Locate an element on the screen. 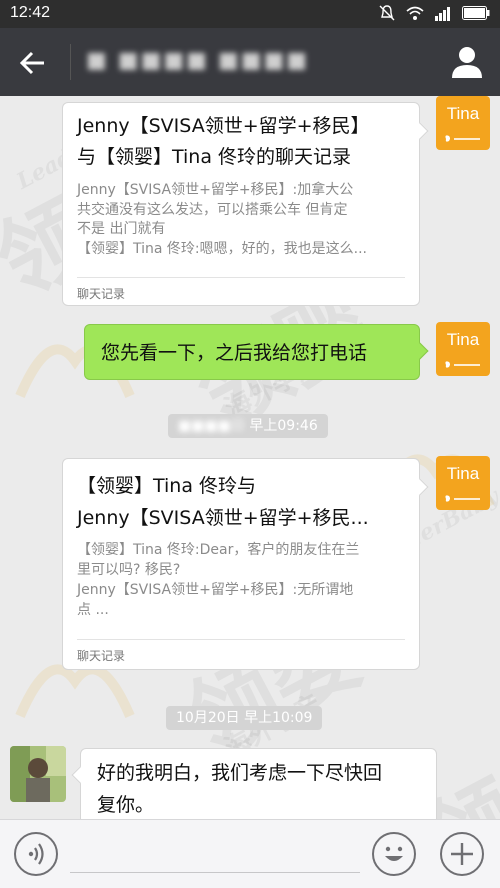 The image size is (500, 888). timestamp-date: ■■■■日 is located at coordinates (211, 426).